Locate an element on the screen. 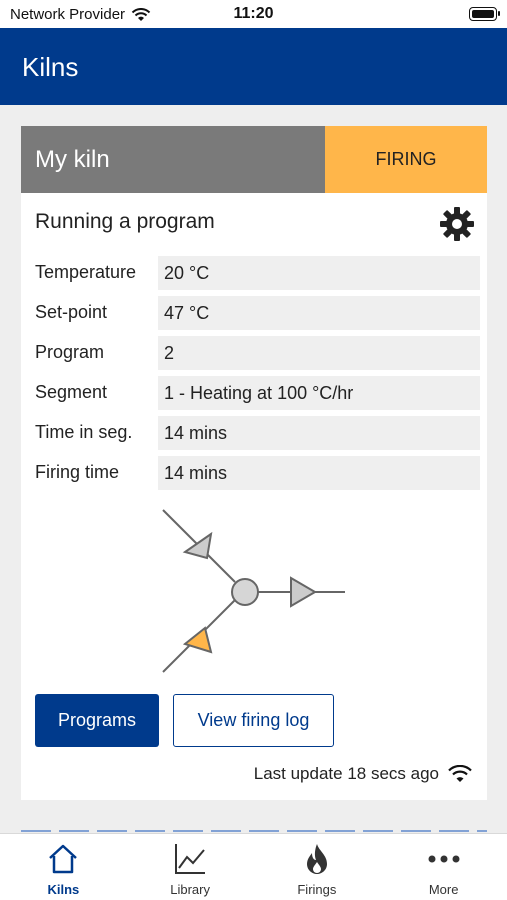  carrier-name: Network Provider is located at coordinates (68, 14).